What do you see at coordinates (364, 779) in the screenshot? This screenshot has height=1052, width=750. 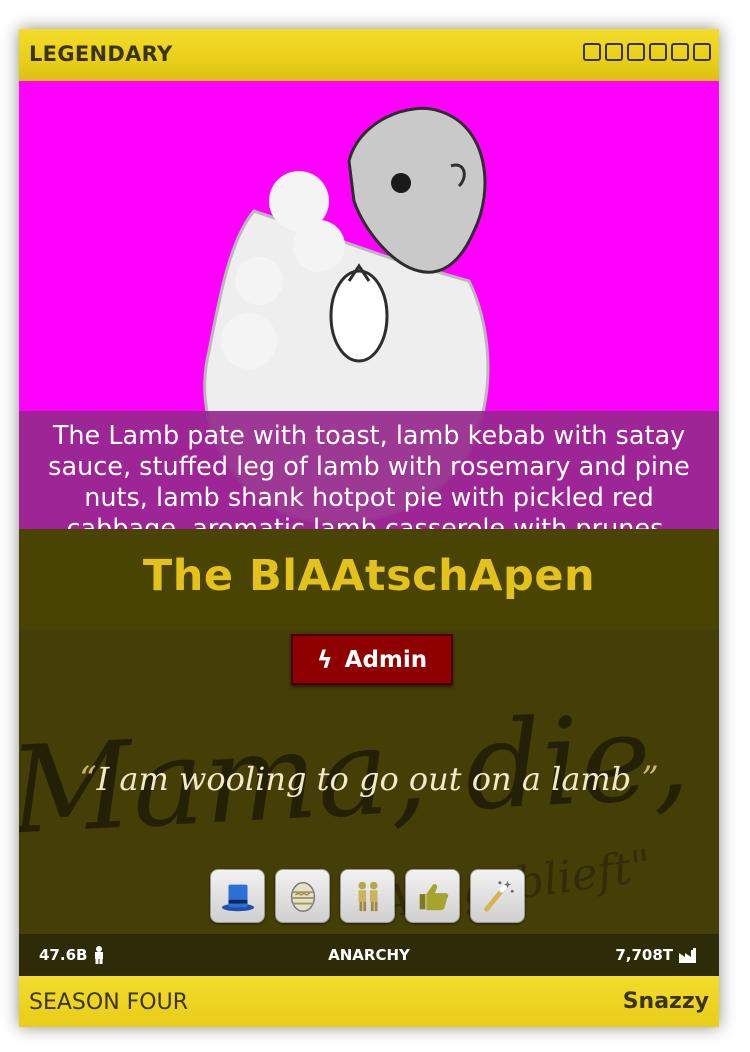 I see `motto-text: I am wooling to go out on a lamb` at bounding box center [364, 779].